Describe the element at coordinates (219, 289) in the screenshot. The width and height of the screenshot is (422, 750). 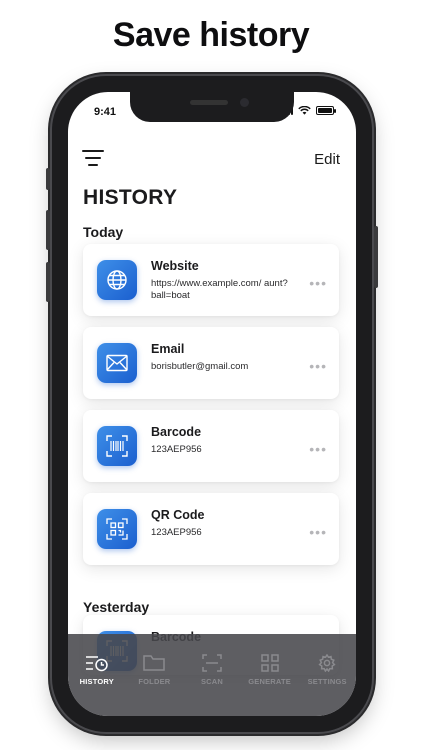
I see `item-detail: https://www.example.com/ aunt?ball=boat` at that location.